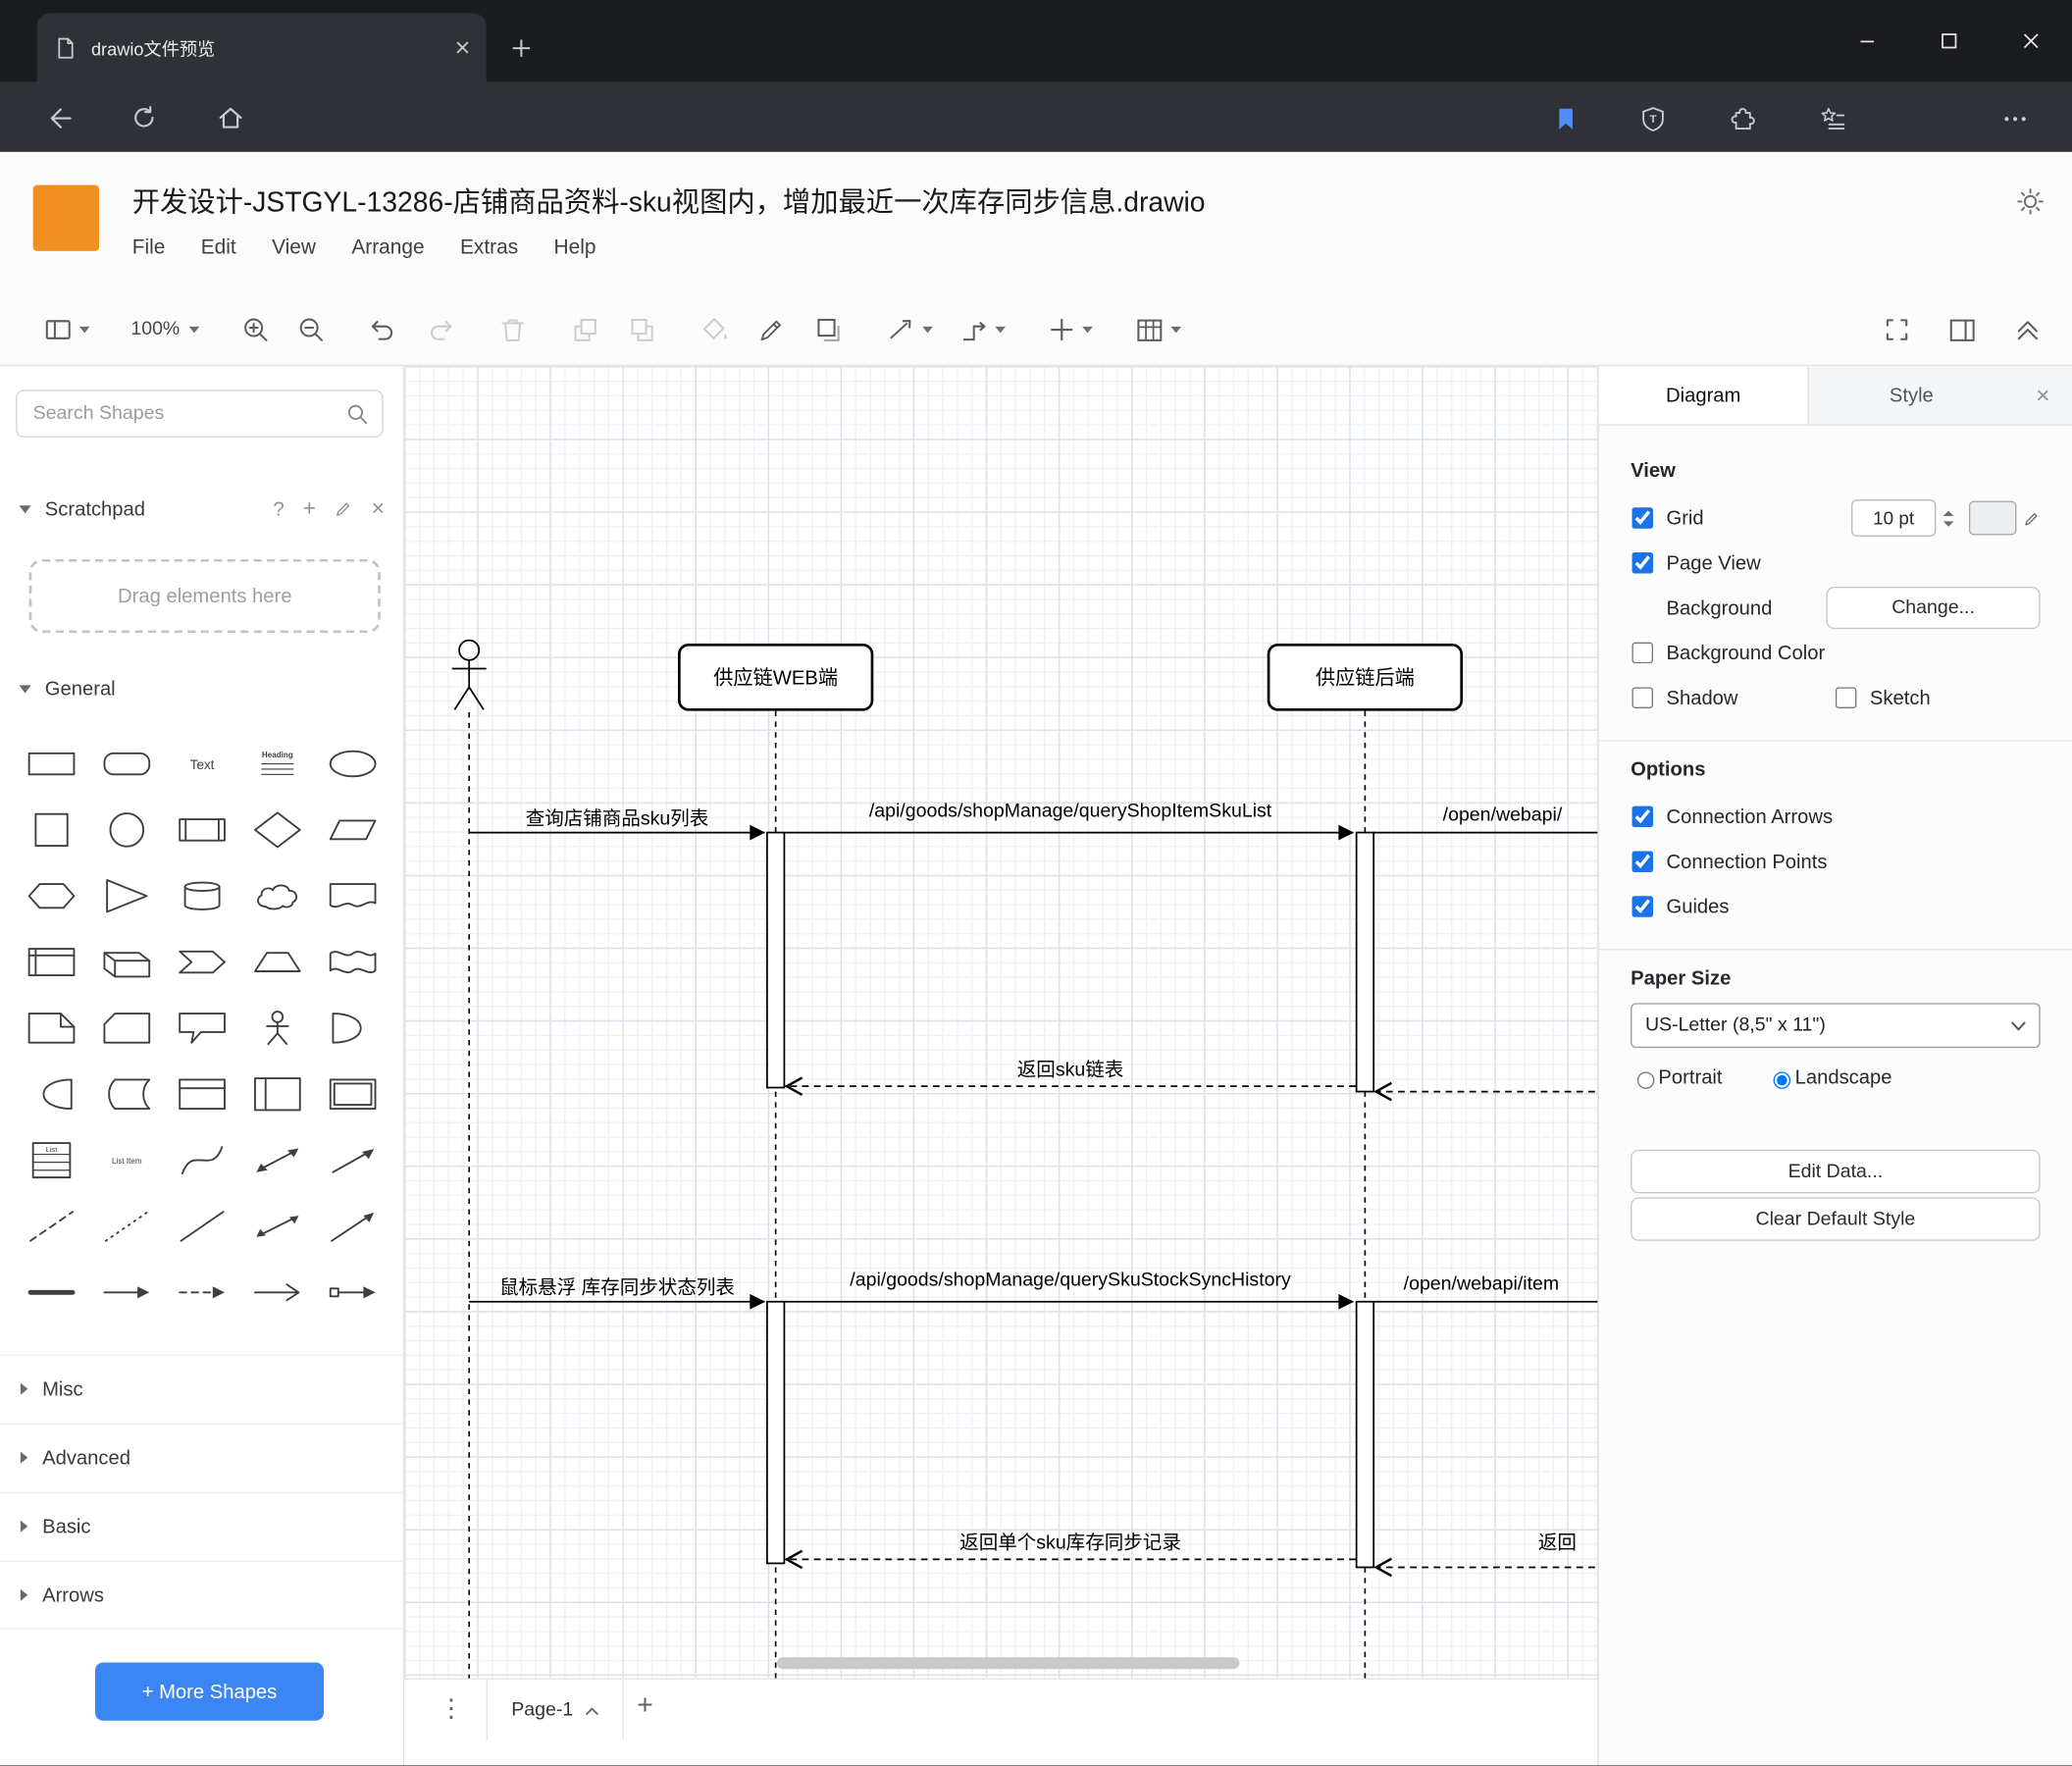 This screenshot has width=2072, height=1766. Describe the element at coordinates (1740, 119) in the screenshot. I see `extensions-puzzle-icon` at that location.